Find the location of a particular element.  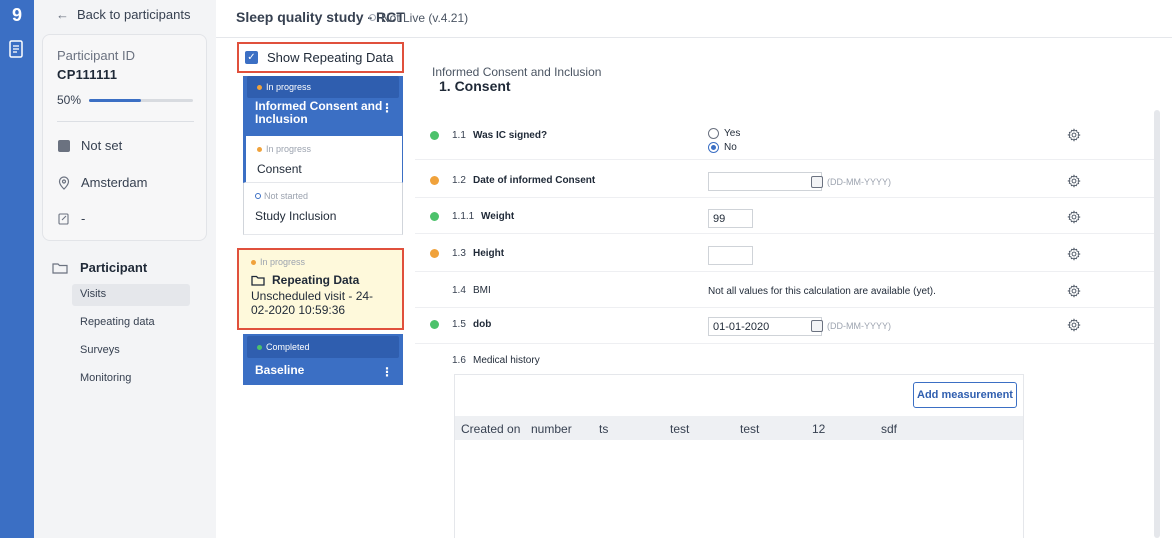

status-square-icon is located at coordinates (64, 145).